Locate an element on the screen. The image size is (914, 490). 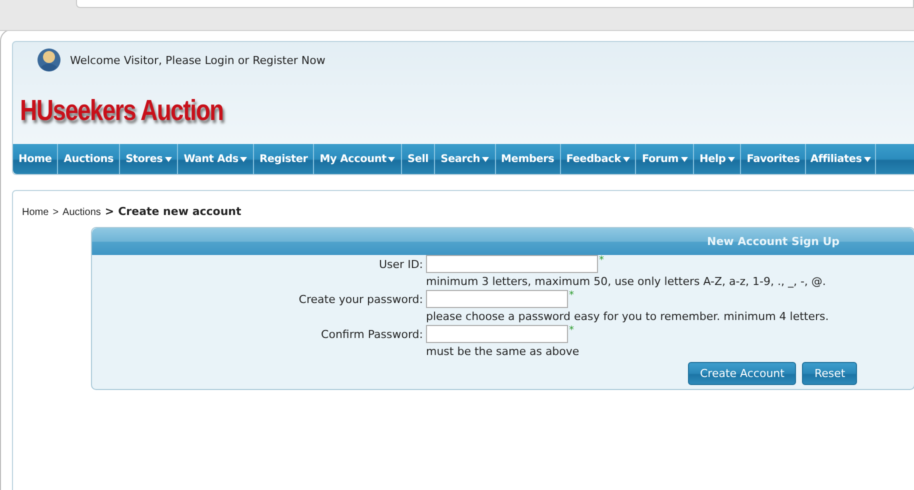
welcome-message: Welcome Visitor, Please Login or Register Now is located at coordinates (198, 60).